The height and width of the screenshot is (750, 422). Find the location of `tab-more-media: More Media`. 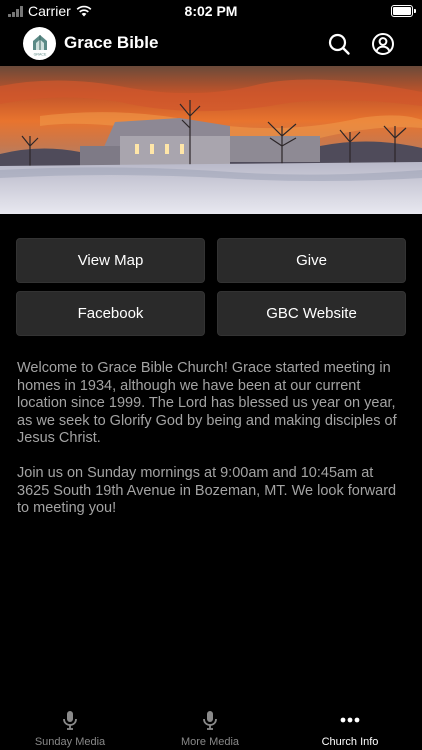

tab-more-media: More Media is located at coordinates (210, 725).